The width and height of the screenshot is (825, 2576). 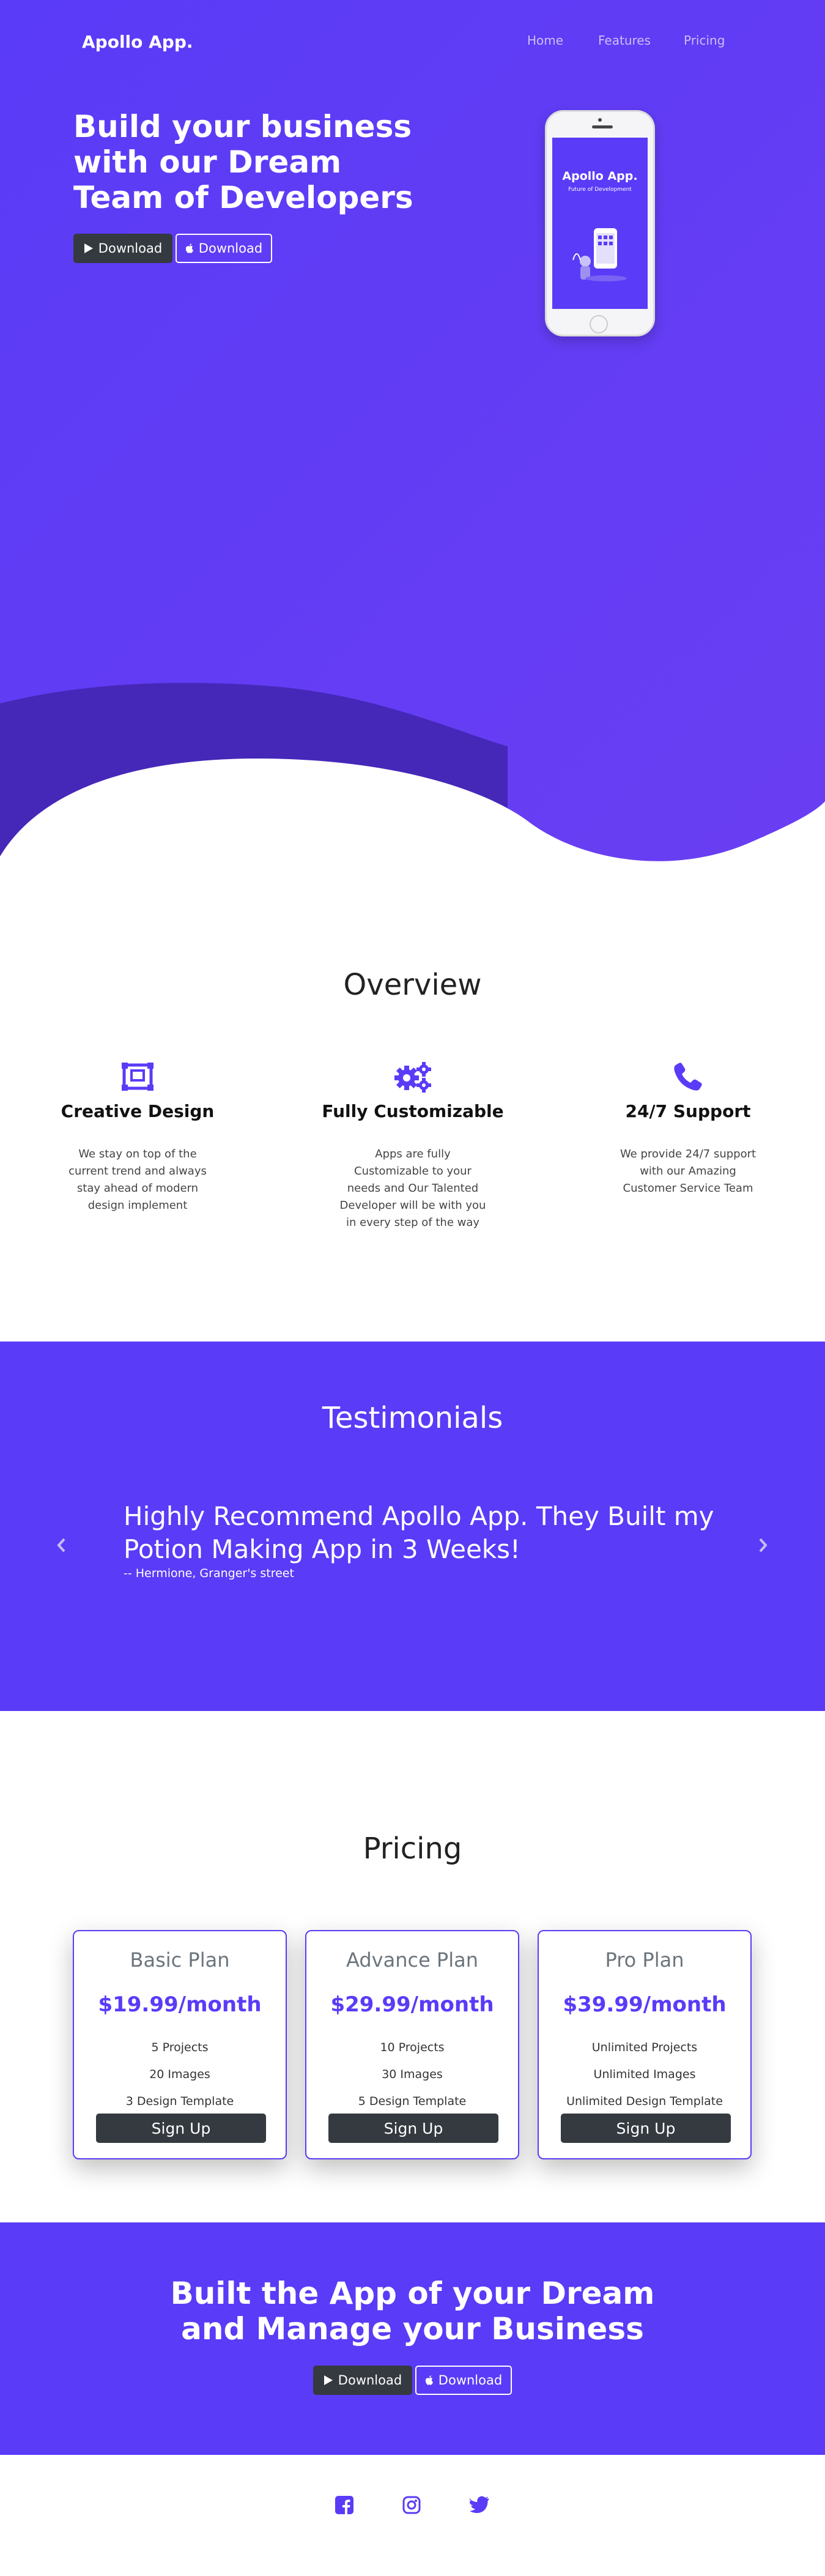 I want to click on gears-icon, so click(x=412, y=1077).